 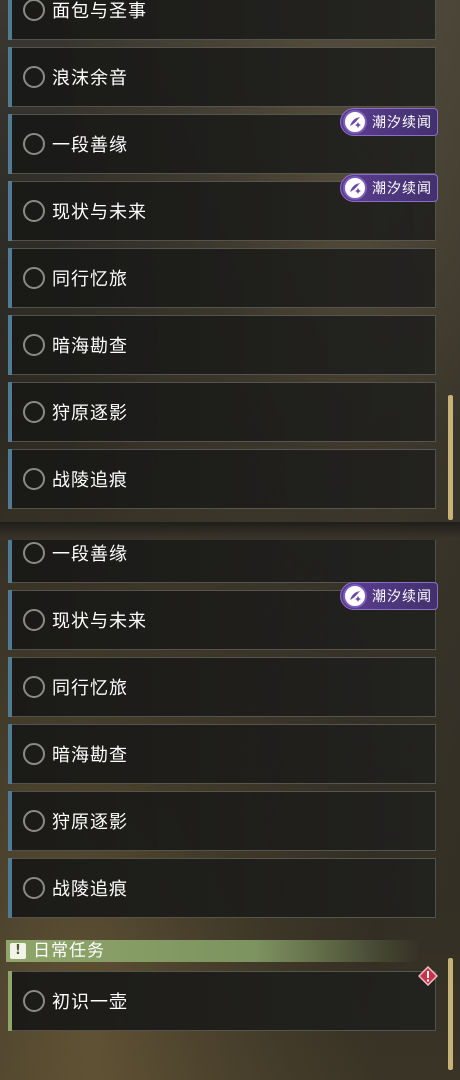 What do you see at coordinates (99, 11) in the screenshot?
I see `quest-name: 面包与圣事` at bounding box center [99, 11].